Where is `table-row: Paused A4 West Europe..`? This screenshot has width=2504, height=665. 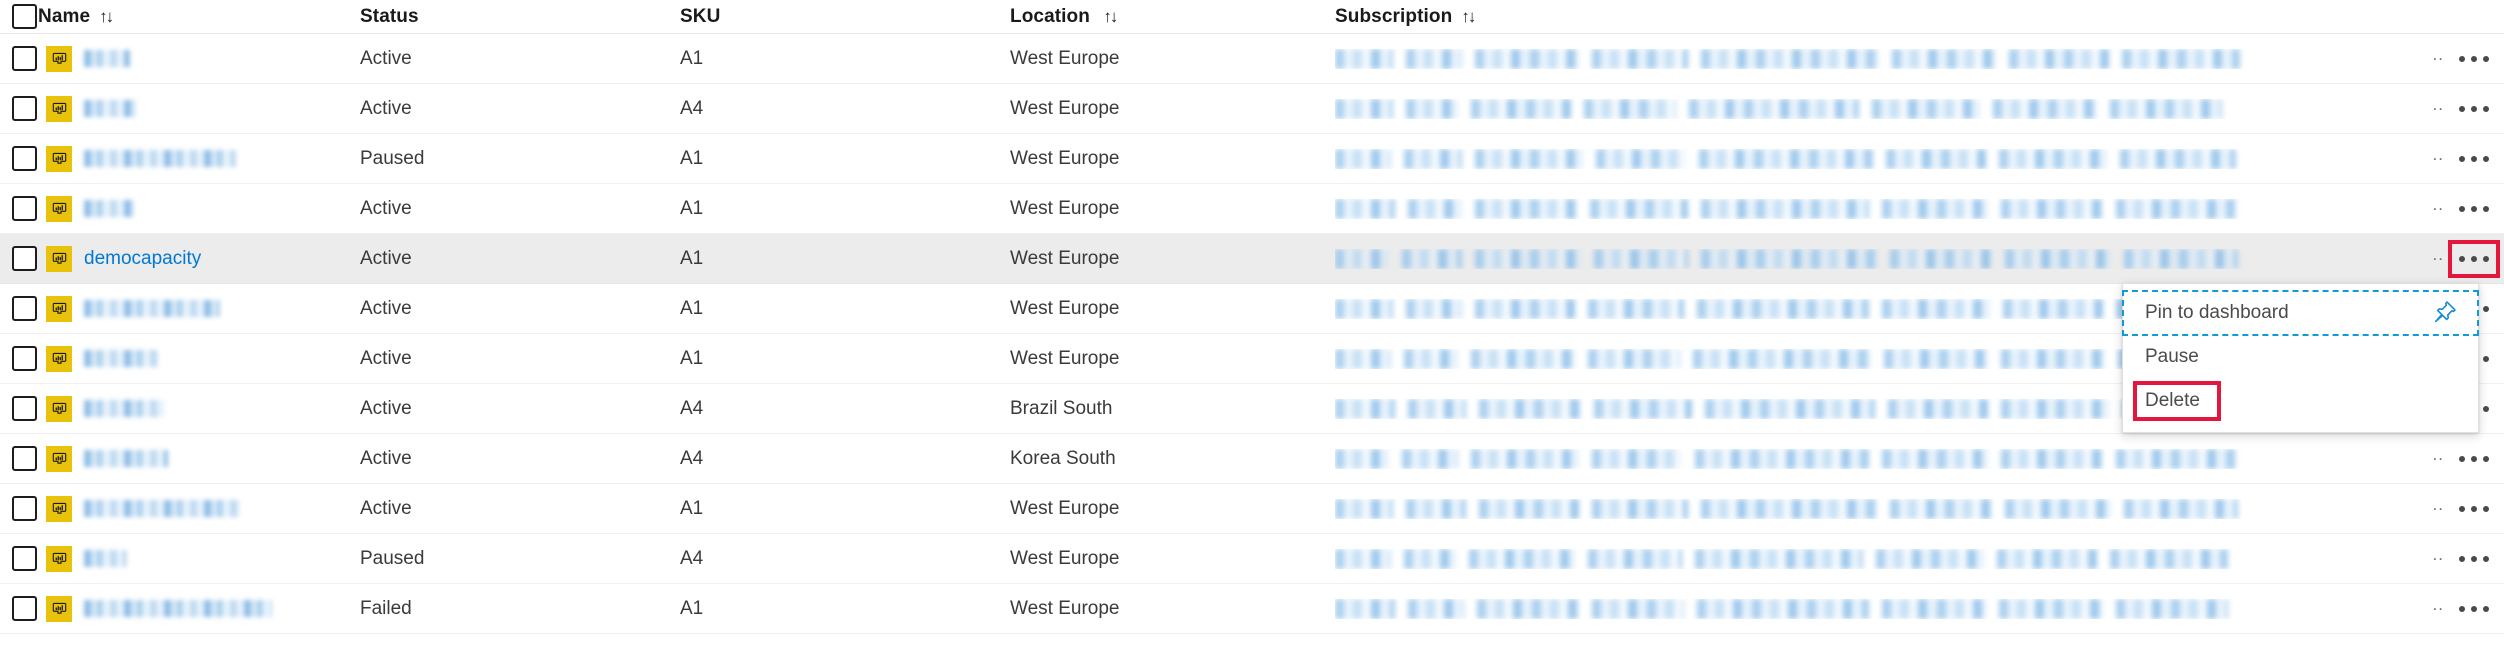
table-row: Paused A4 West Europe.. is located at coordinates (1252, 559).